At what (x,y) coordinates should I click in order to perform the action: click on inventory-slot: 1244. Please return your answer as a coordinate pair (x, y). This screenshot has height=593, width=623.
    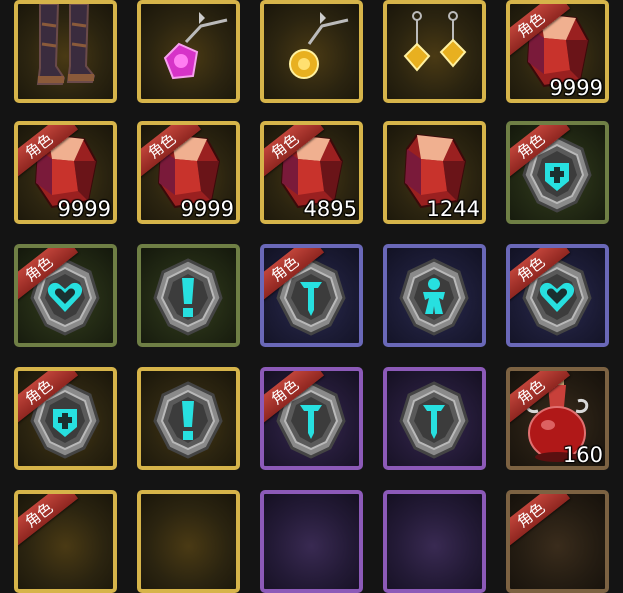
    Looking at the image, I should click on (434, 172).